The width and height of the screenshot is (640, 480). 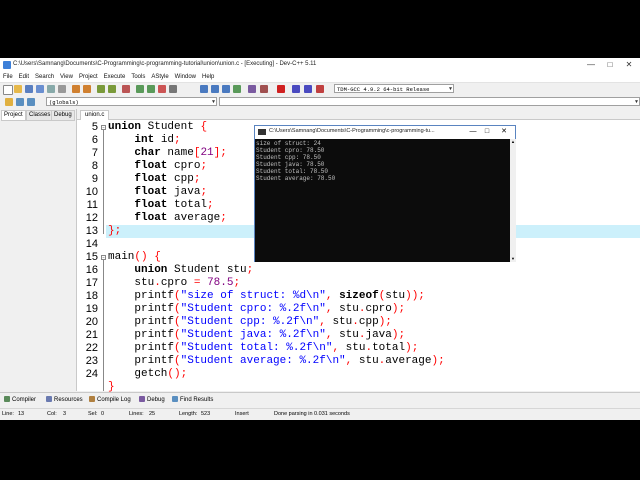 I want to click on save-icon, so click(x=29, y=89).